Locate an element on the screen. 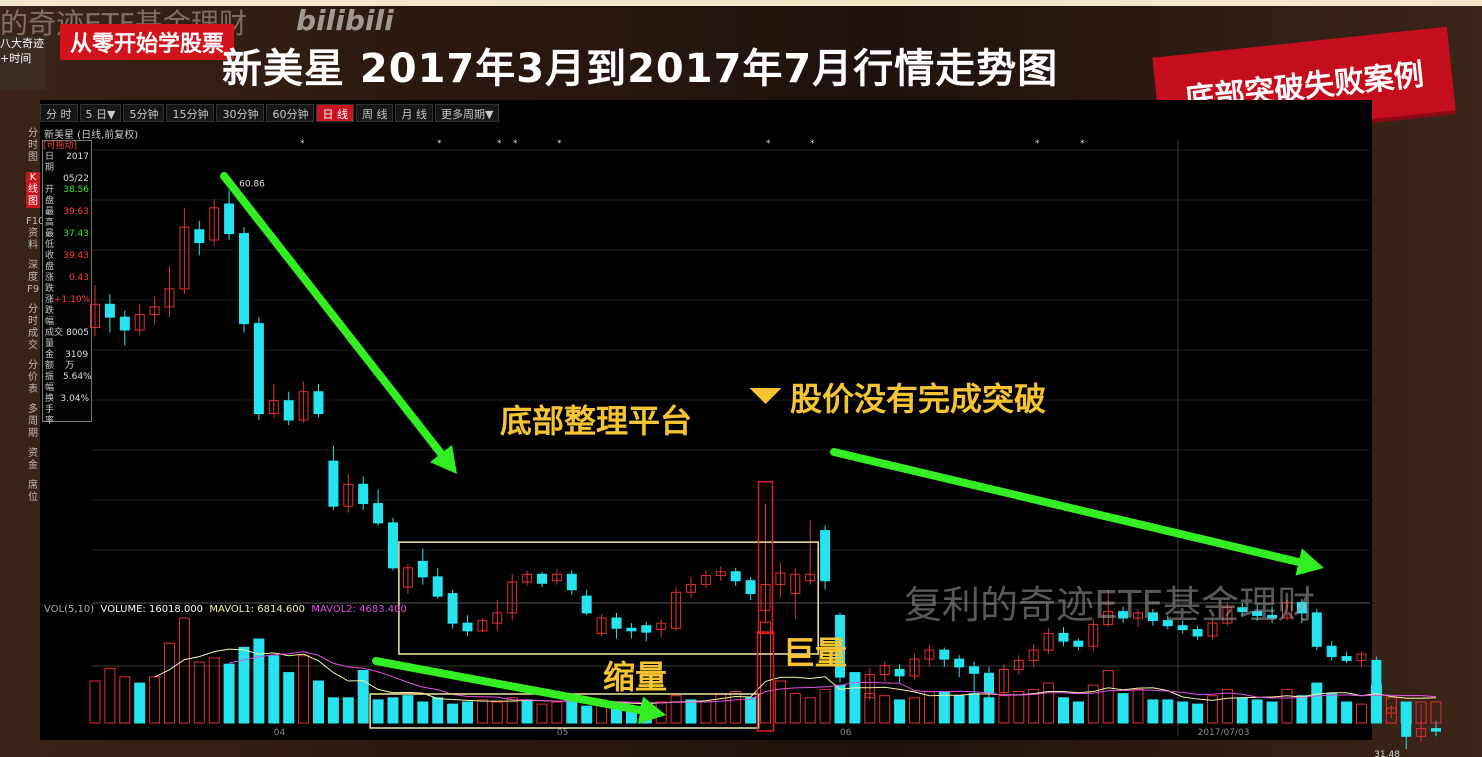  breakdown-arrow-head is located at coordinates (1309, 562).